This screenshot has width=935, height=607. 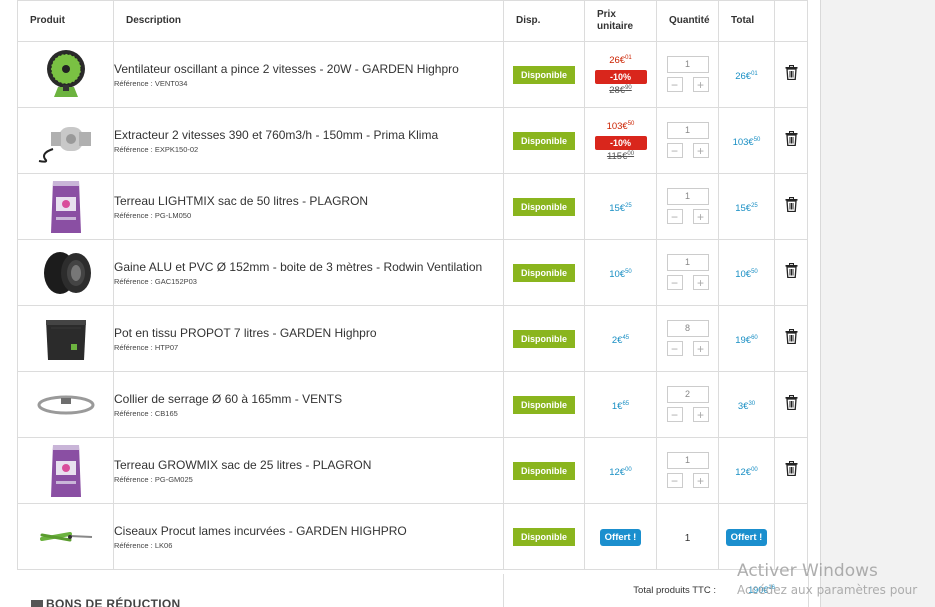 I want to click on unit-price: 12€00, so click(x=620, y=472).